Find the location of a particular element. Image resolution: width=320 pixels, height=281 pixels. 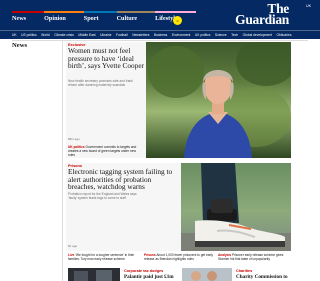

ankle-tag-image is located at coordinates (236, 207).